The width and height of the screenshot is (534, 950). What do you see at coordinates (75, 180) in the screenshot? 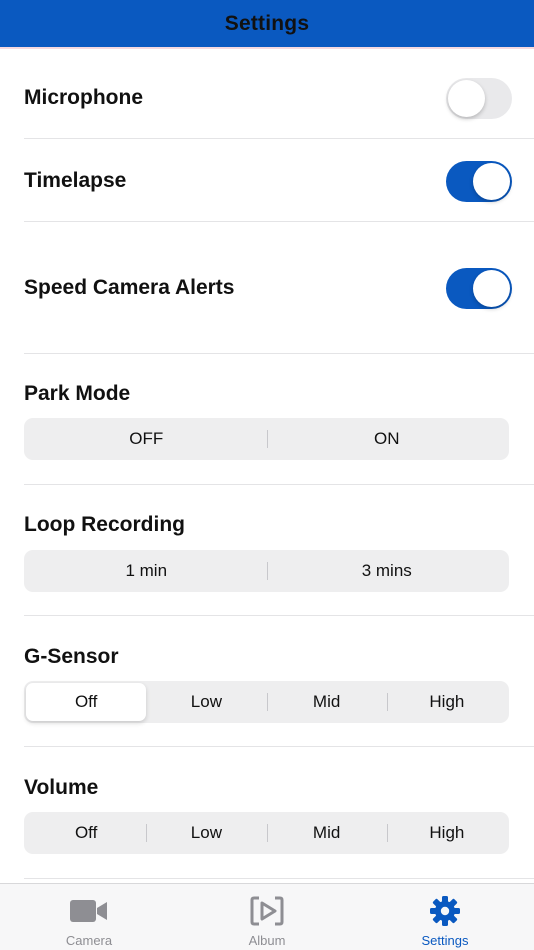
I see `timelapse-label: Timelapse` at bounding box center [75, 180].